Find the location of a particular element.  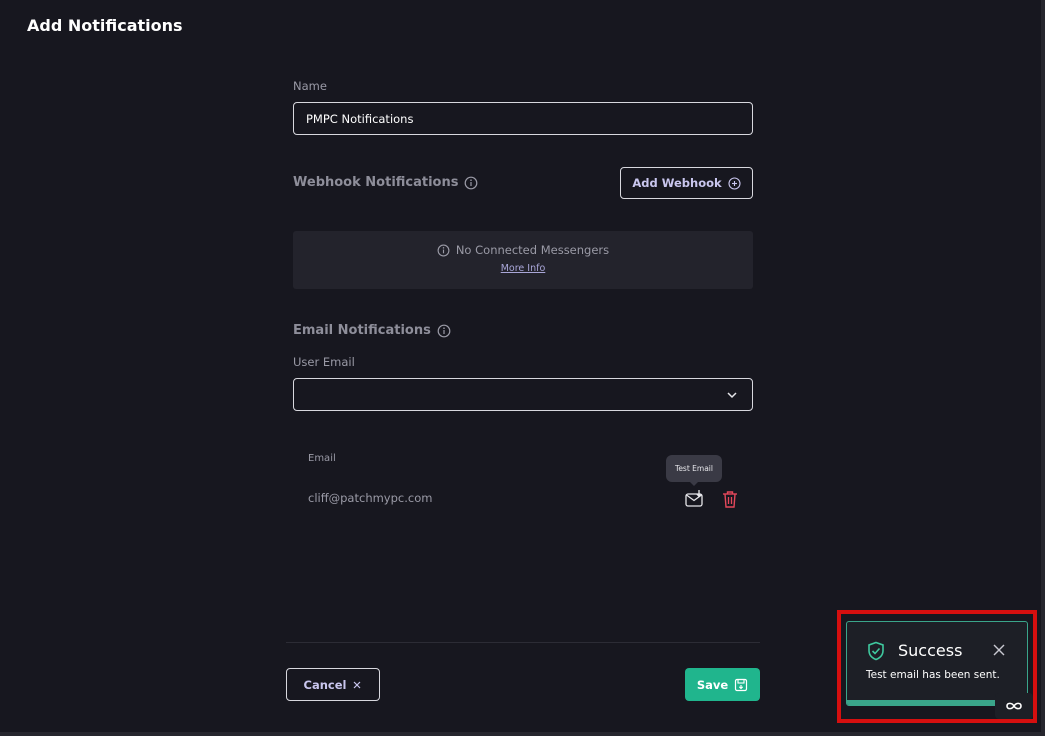

save-label: Save is located at coordinates (712, 684).